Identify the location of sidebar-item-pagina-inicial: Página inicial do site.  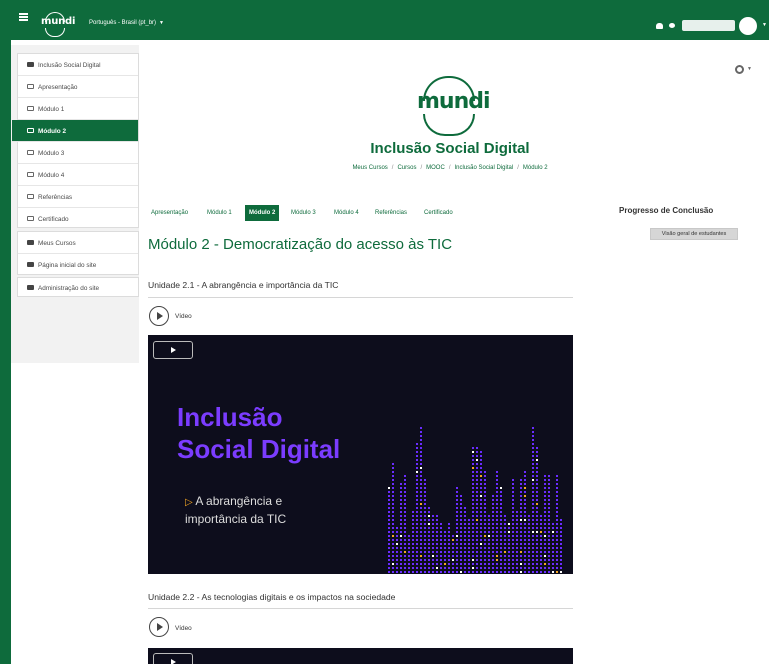
(78, 265).